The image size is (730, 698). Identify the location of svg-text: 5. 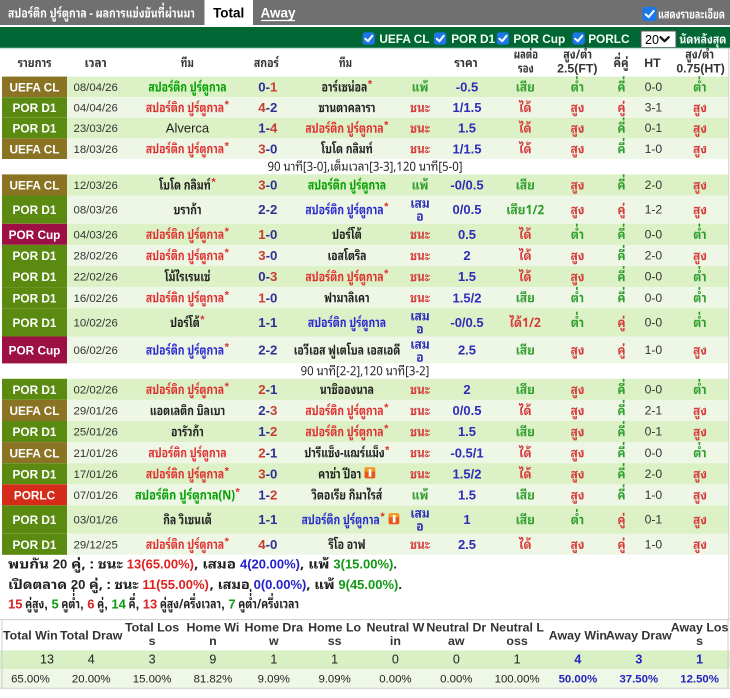
(55, 603).